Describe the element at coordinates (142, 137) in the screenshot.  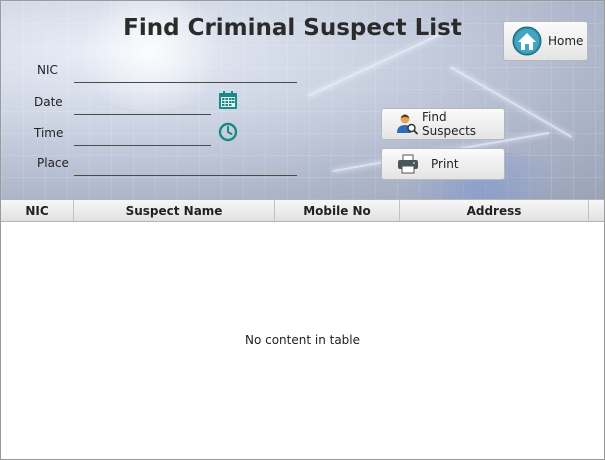
I see `time-field` at that location.